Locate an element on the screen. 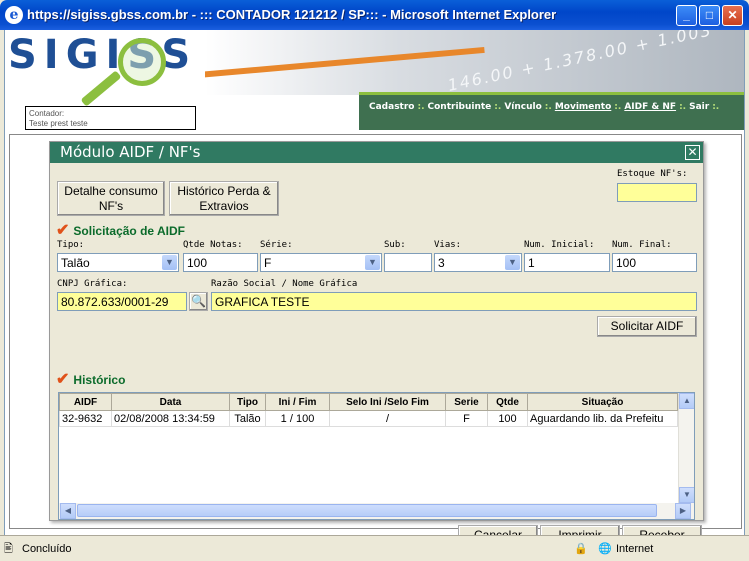 The height and width of the screenshot is (561, 749). scroll-down-icon: ▼ is located at coordinates (686, 495).